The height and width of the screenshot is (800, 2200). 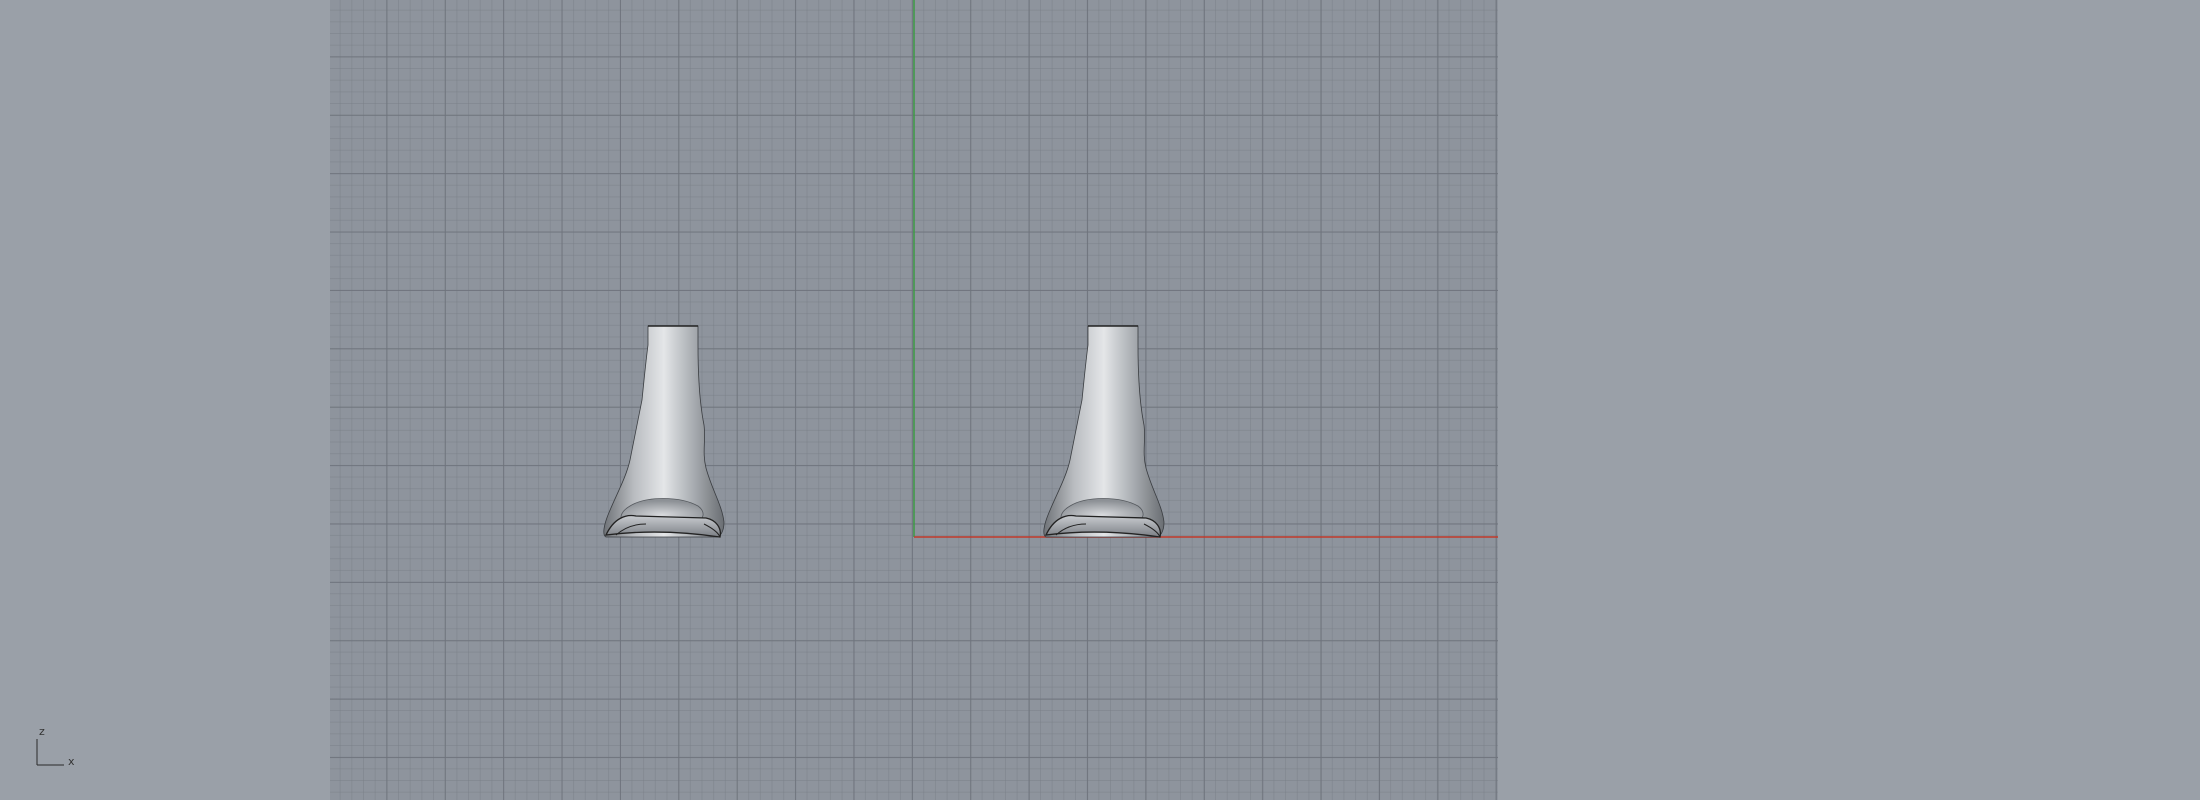 I want to click on axis-indicator-z-label: z, so click(x=42, y=731).